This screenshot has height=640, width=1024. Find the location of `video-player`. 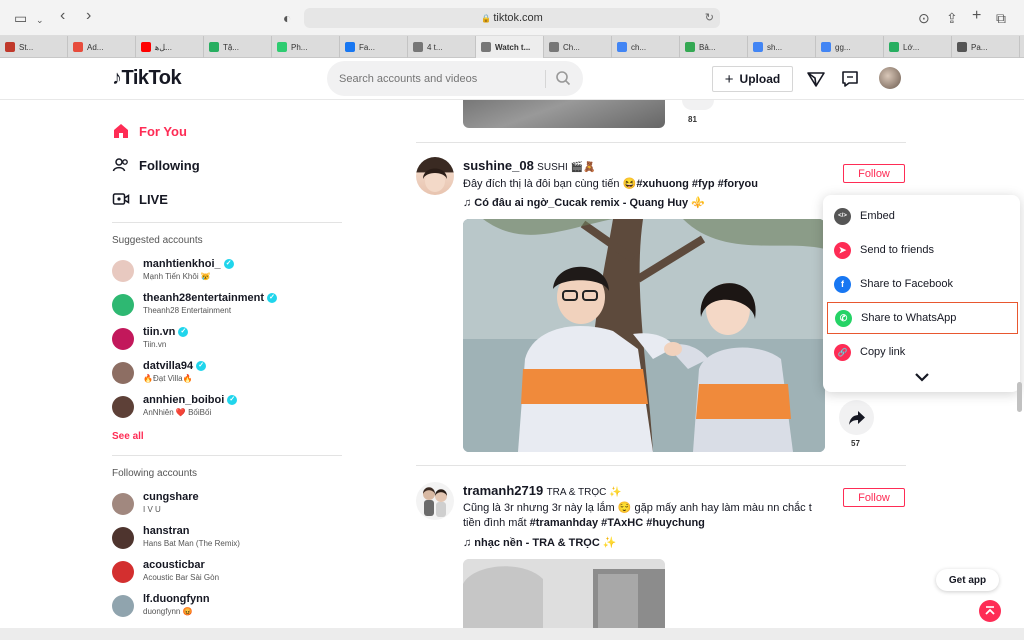

video-player is located at coordinates (644, 335).